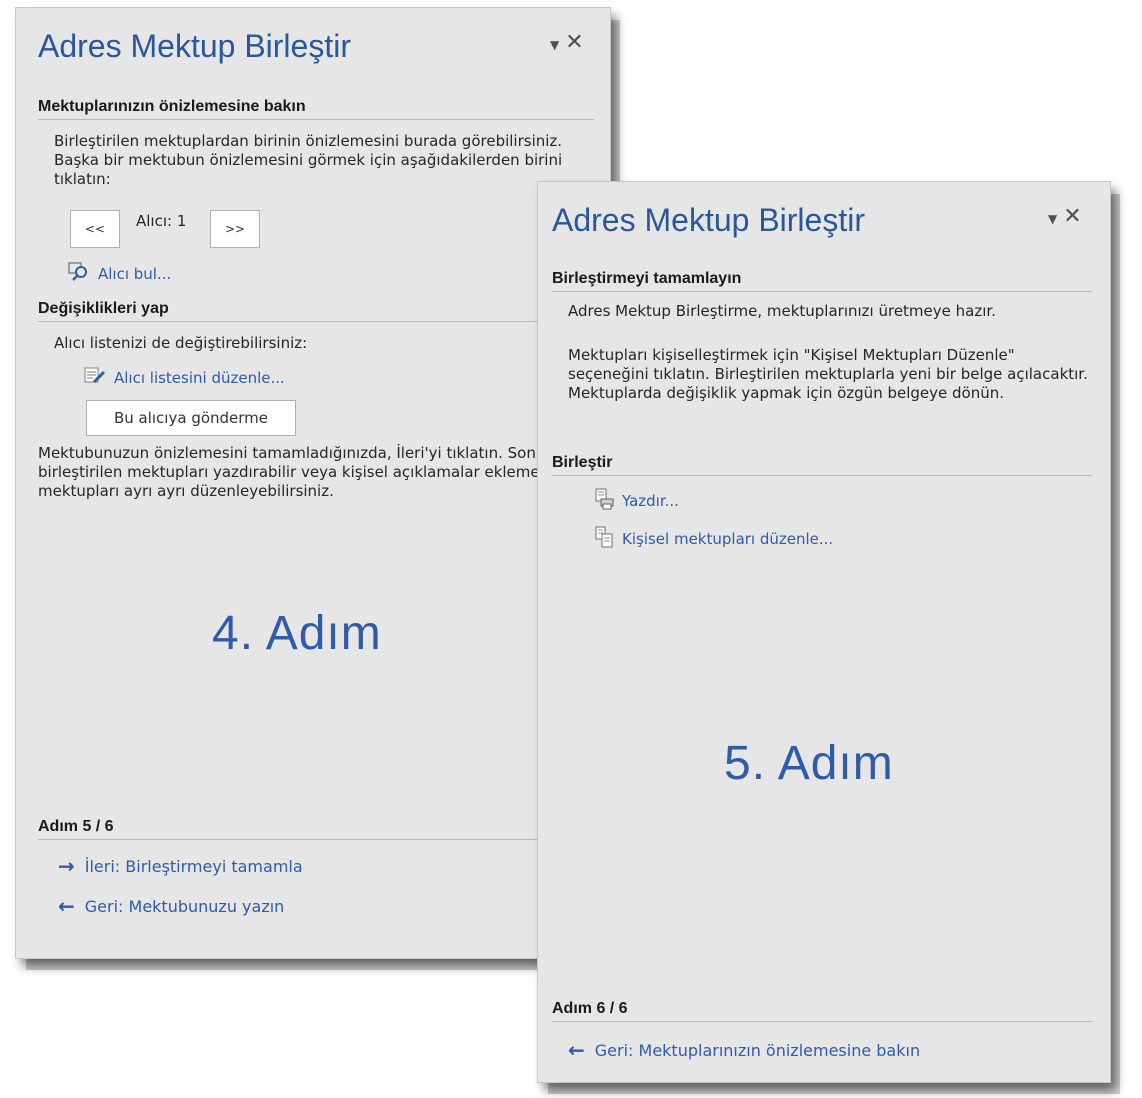 This screenshot has height=1098, width=1142. What do you see at coordinates (822, 1011) in the screenshot?
I see `step-indicator: Adım 6 / 6` at bounding box center [822, 1011].